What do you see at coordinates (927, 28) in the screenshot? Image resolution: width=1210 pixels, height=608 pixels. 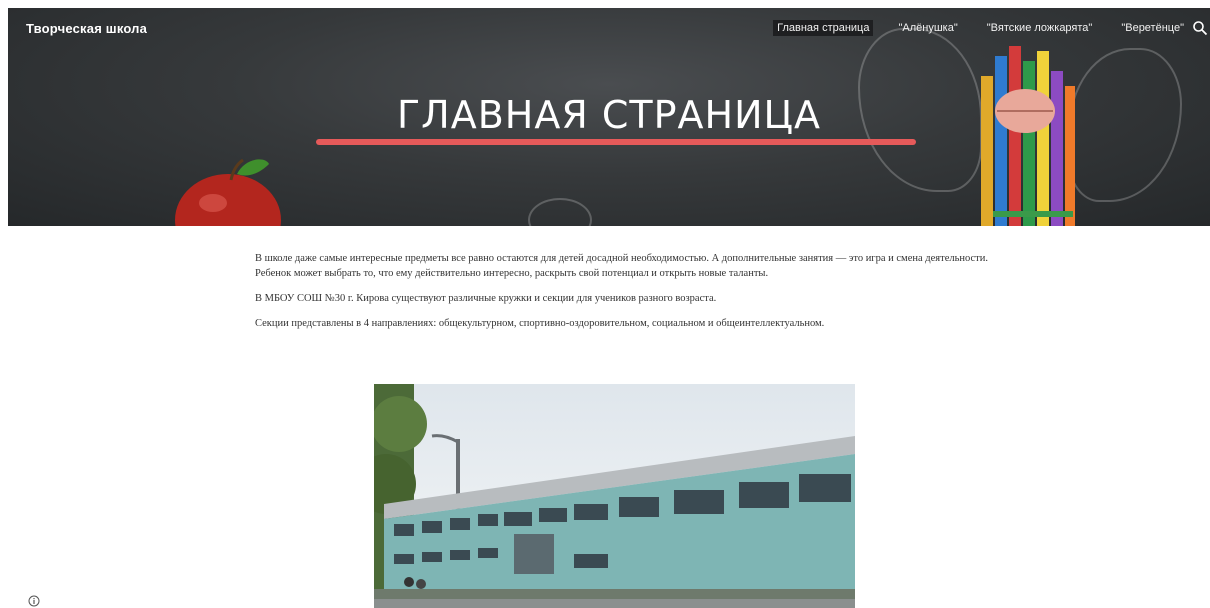 I see `nav-item-alenushka: "Алёнушка"` at bounding box center [927, 28].